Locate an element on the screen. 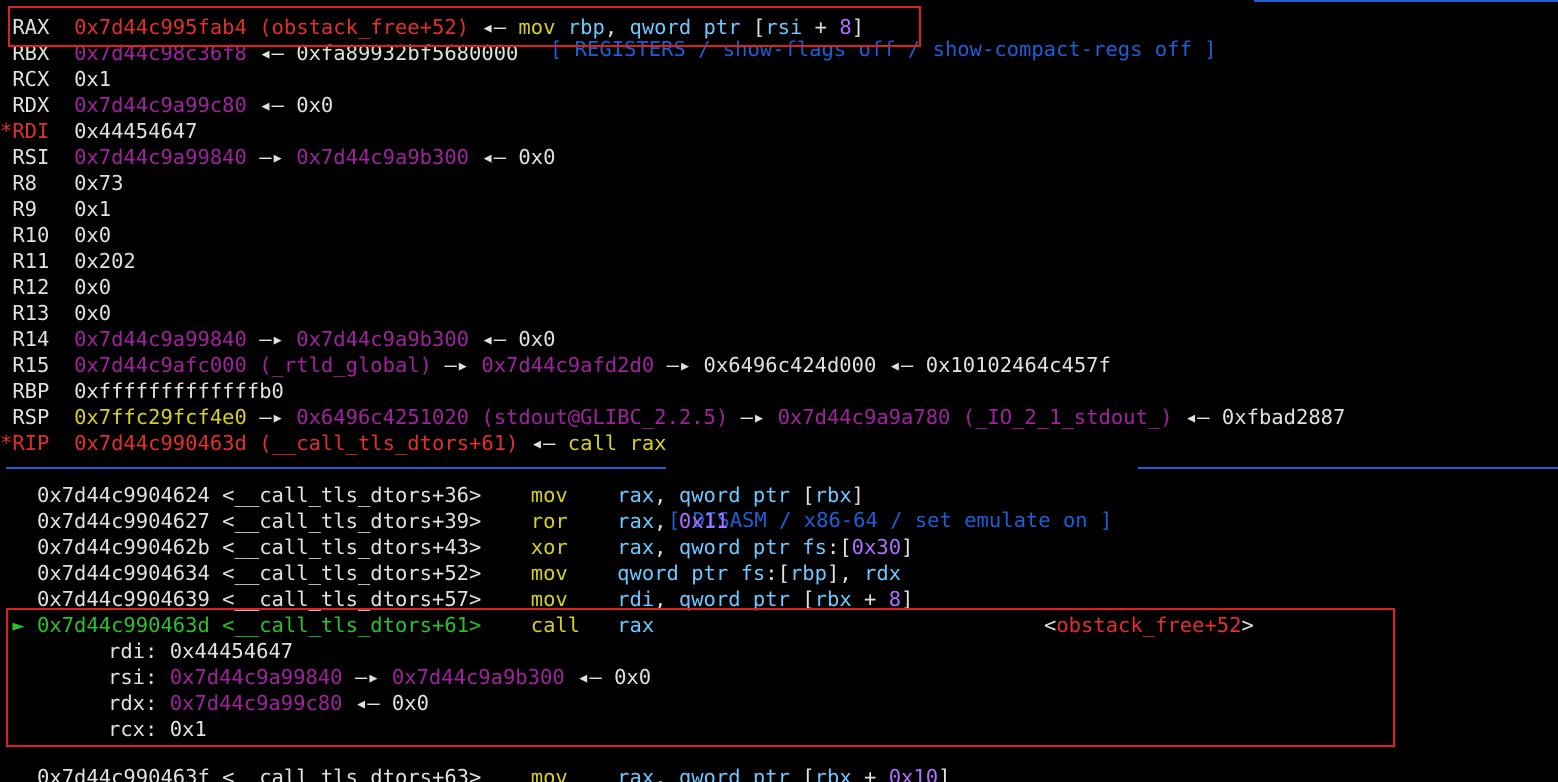 The image size is (1558, 782). instruction-operand: rbp is located at coordinates (808, 573).